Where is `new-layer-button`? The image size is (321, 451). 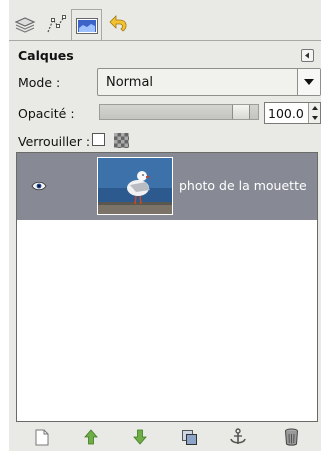 new-layer-button is located at coordinates (42, 437).